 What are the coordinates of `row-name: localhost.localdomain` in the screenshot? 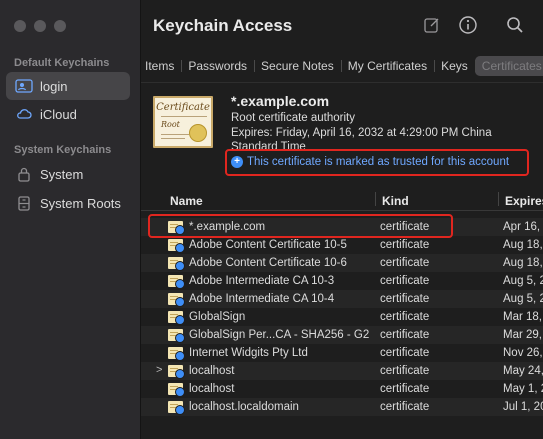 It's located at (244, 407).